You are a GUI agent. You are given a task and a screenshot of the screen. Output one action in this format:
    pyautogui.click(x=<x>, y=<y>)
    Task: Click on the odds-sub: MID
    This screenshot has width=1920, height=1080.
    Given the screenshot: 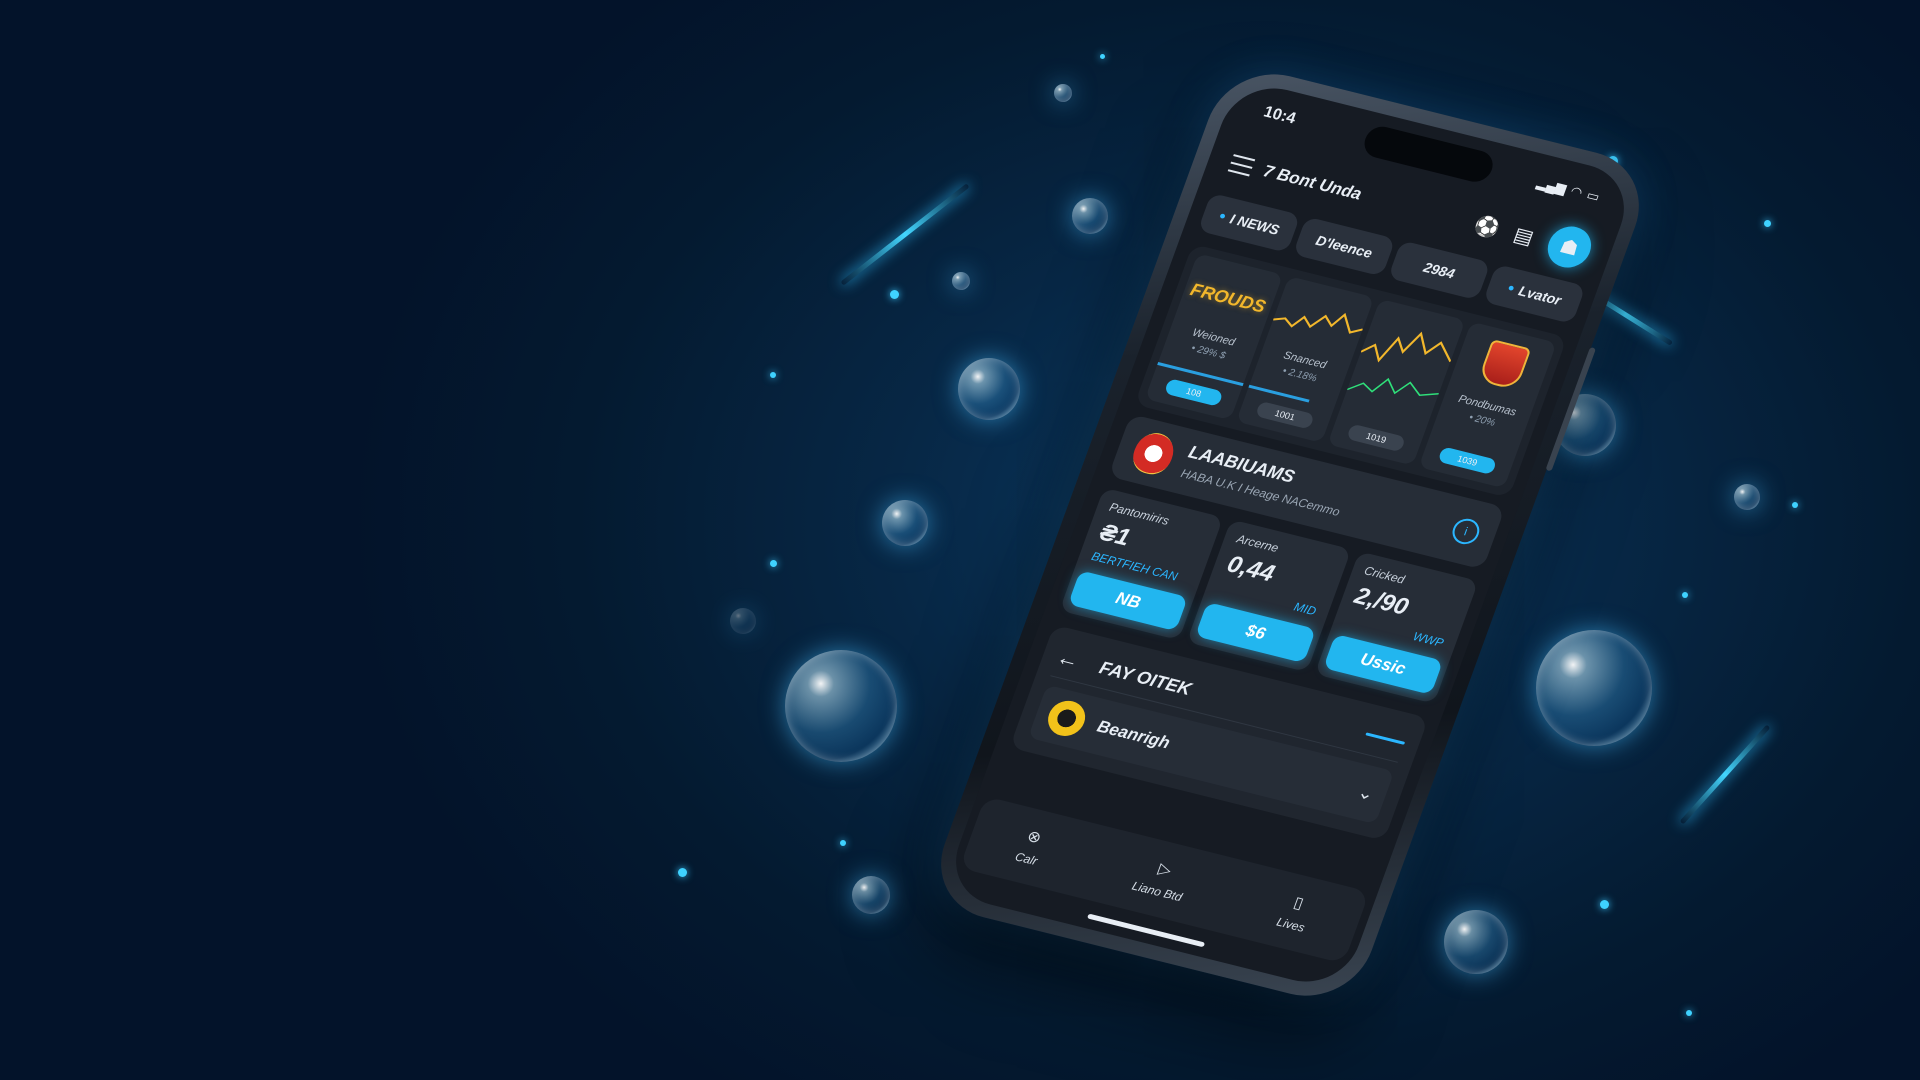 What is the action you would take?
    pyautogui.click(x=1305, y=609)
    